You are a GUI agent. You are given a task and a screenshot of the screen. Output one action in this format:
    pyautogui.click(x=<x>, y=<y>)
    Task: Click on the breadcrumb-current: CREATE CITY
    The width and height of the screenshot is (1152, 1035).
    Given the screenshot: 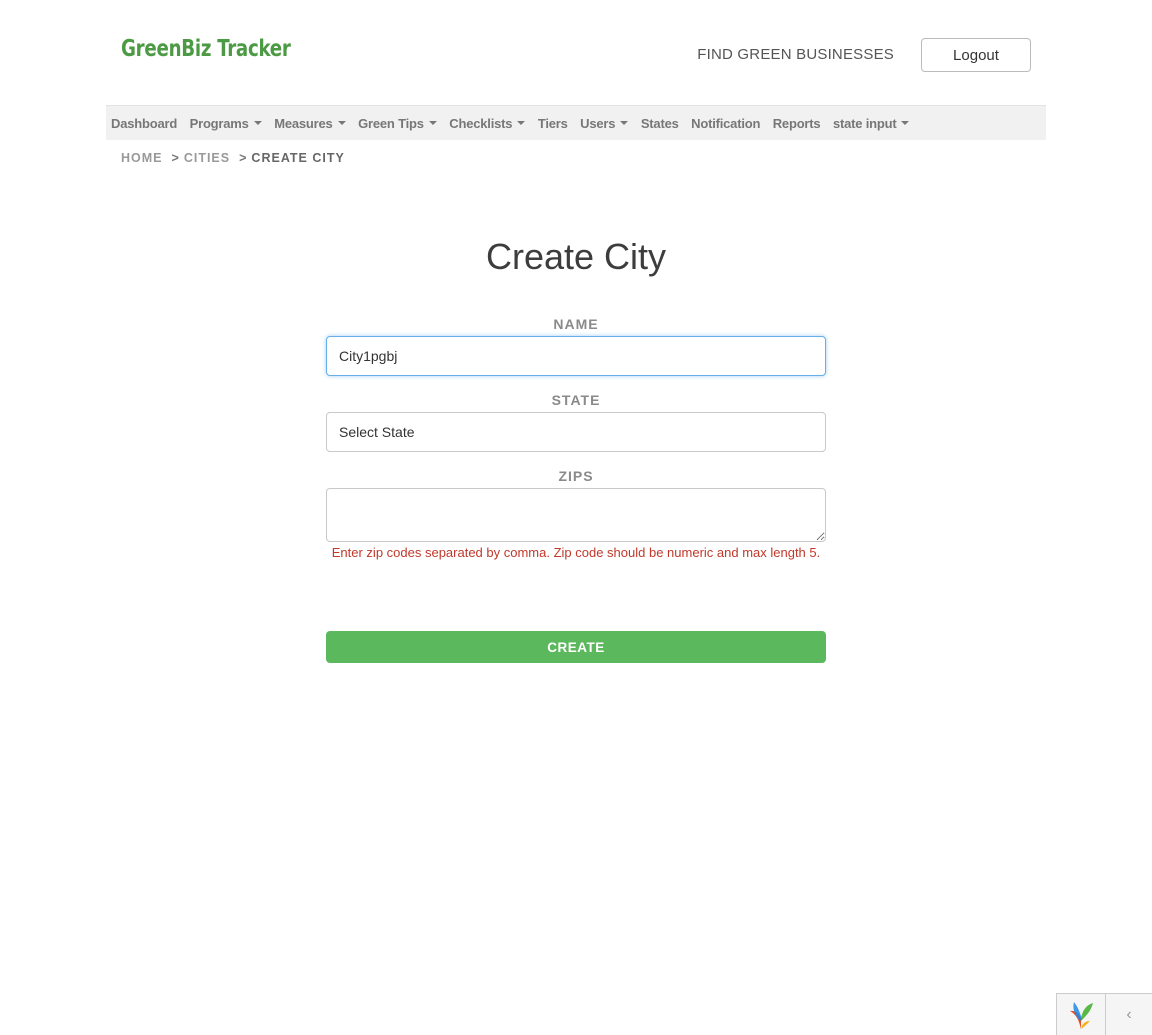 What is the action you would take?
    pyautogui.click(x=298, y=158)
    